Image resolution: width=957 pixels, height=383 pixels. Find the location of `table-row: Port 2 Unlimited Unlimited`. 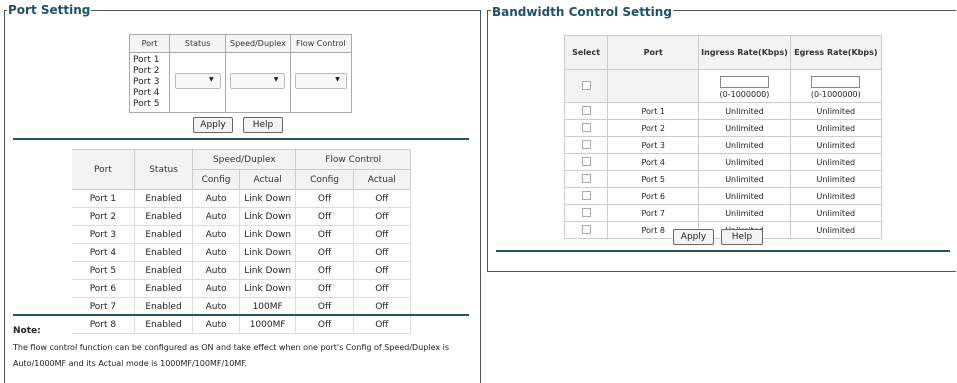

table-row: Port 2 Unlimited Unlimited is located at coordinates (723, 128).